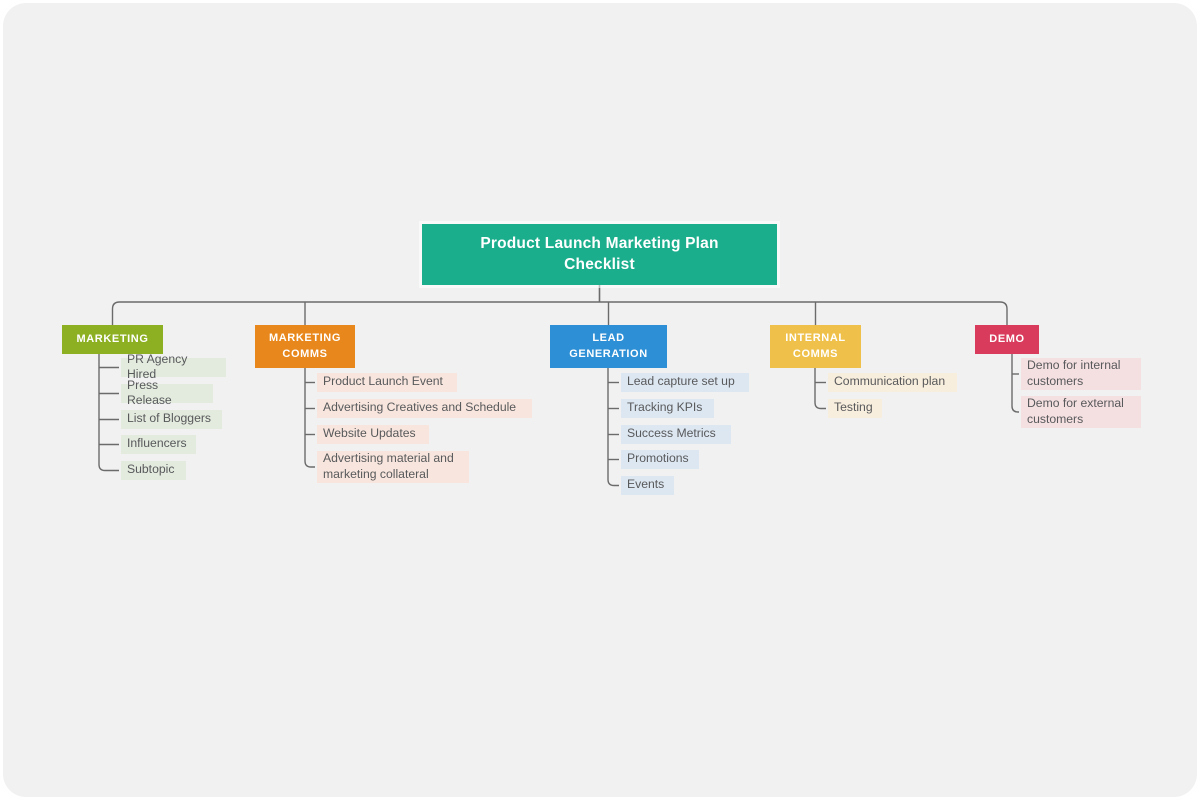  I want to click on leaf-node: Press Release, so click(167, 392).